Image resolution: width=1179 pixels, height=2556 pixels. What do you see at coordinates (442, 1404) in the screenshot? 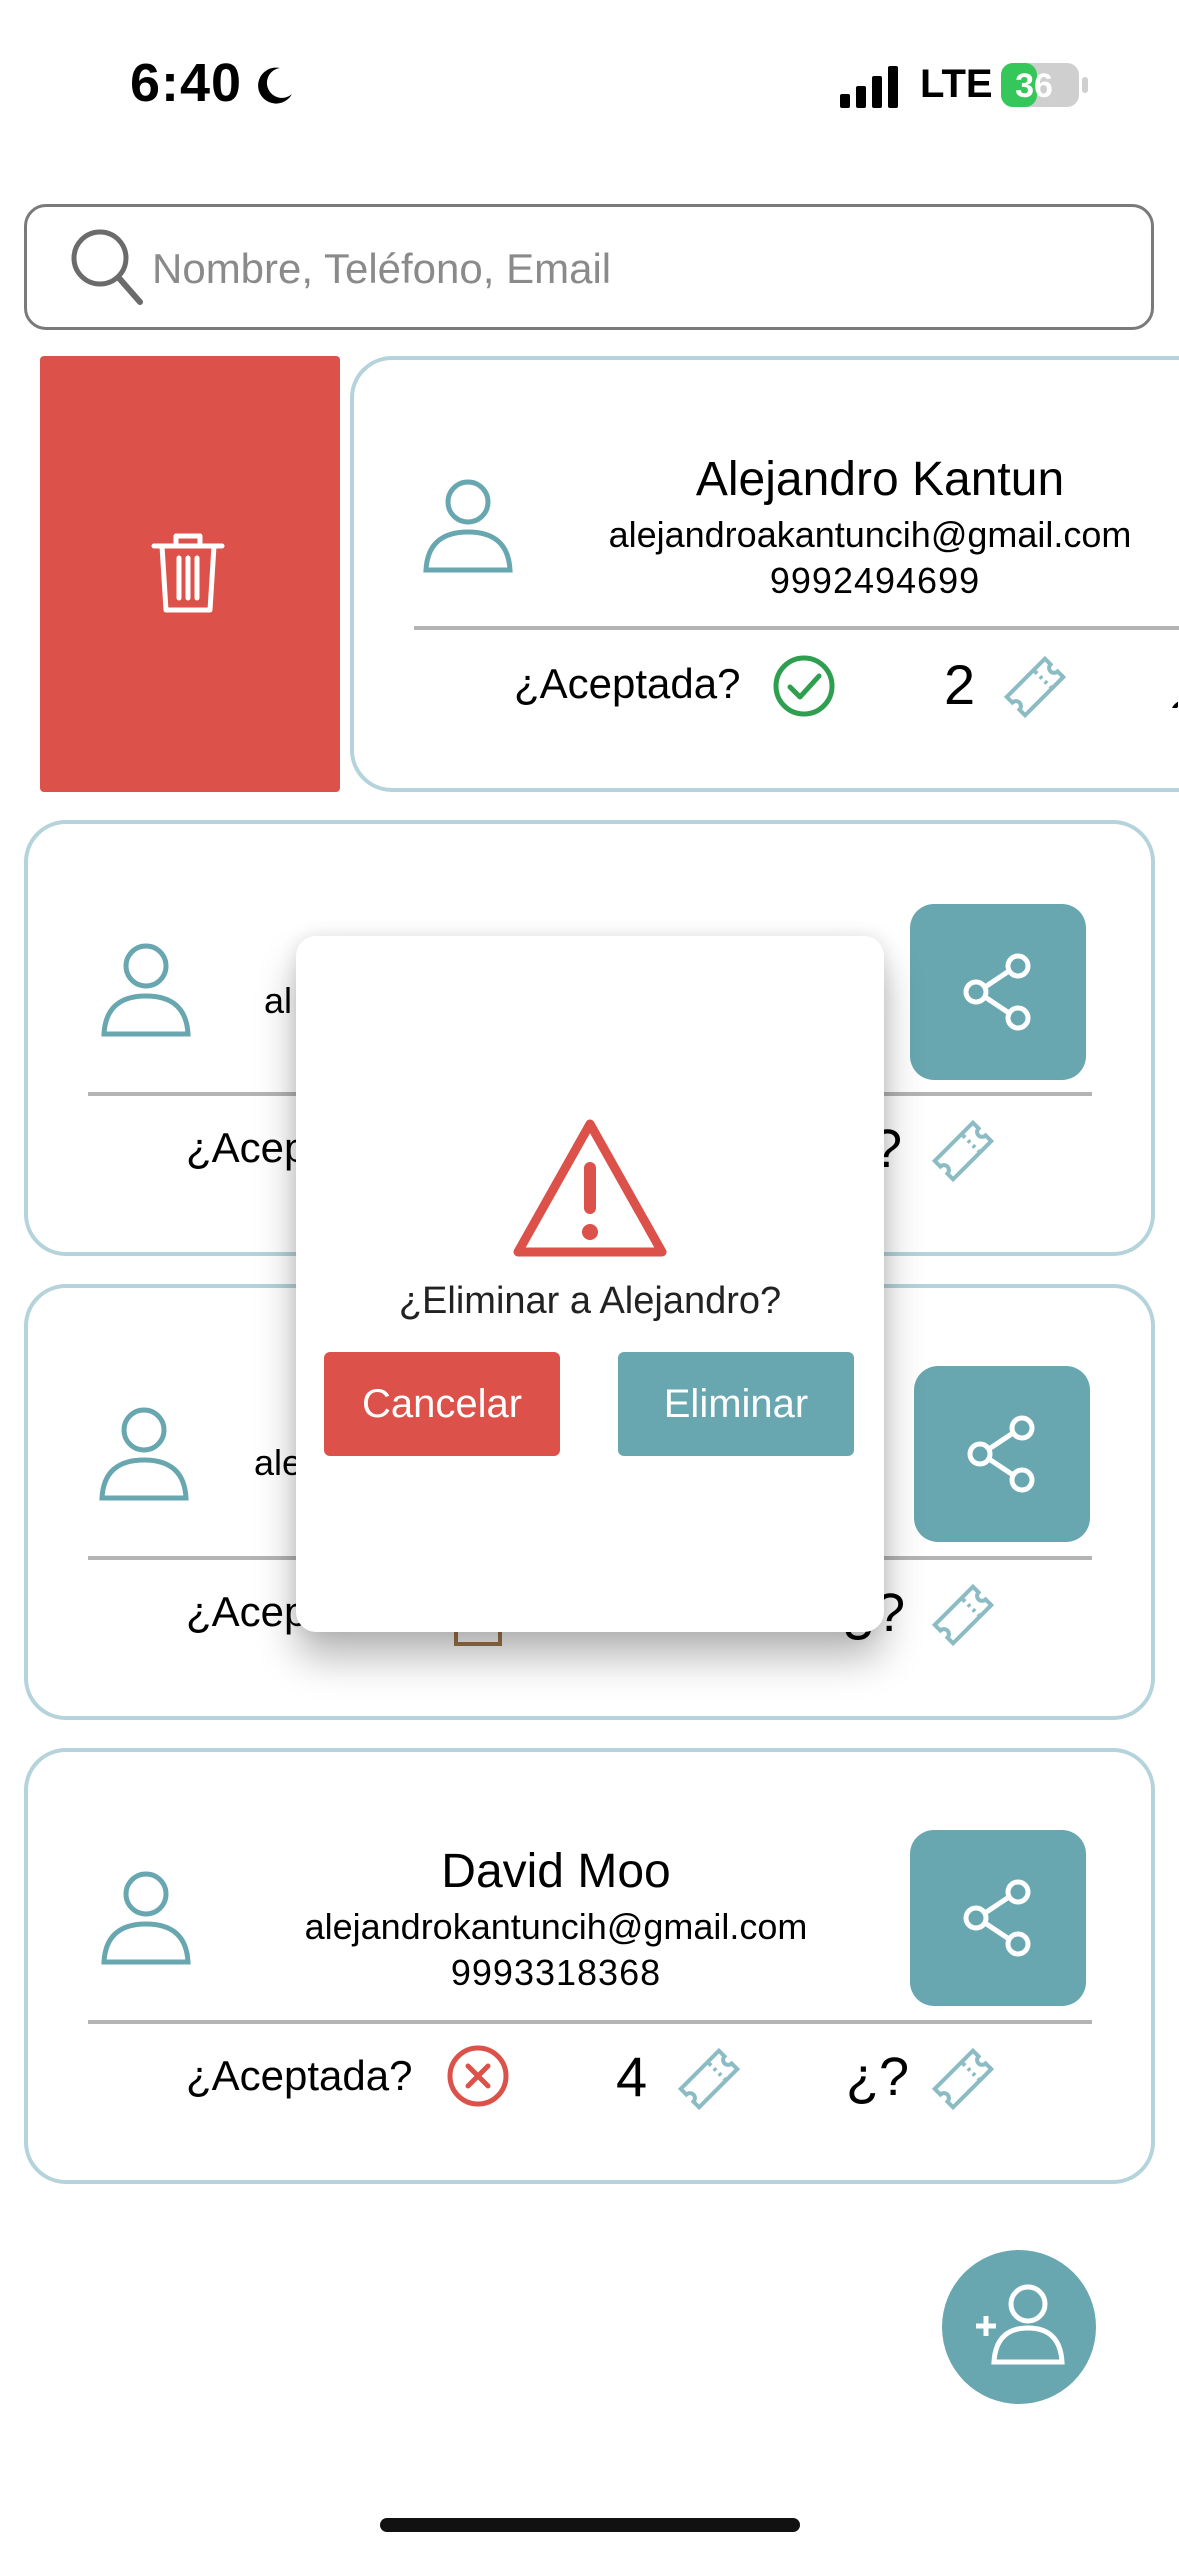
I see `cancel-button: Cancelar` at bounding box center [442, 1404].